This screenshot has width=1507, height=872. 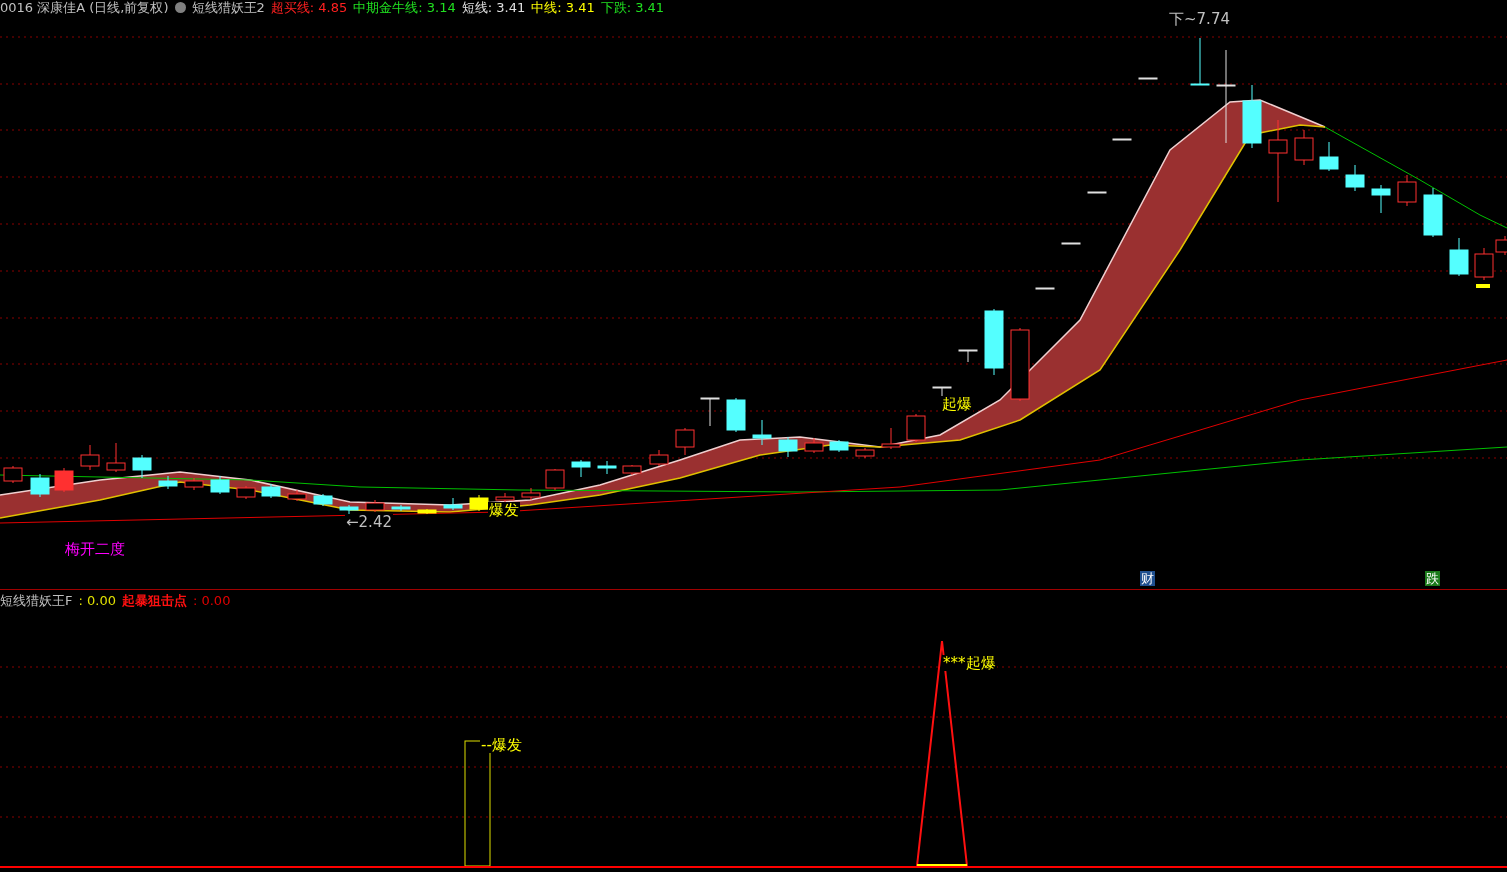 I want to click on legend-text: 短线: 3.41, so click(x=493, y=7).